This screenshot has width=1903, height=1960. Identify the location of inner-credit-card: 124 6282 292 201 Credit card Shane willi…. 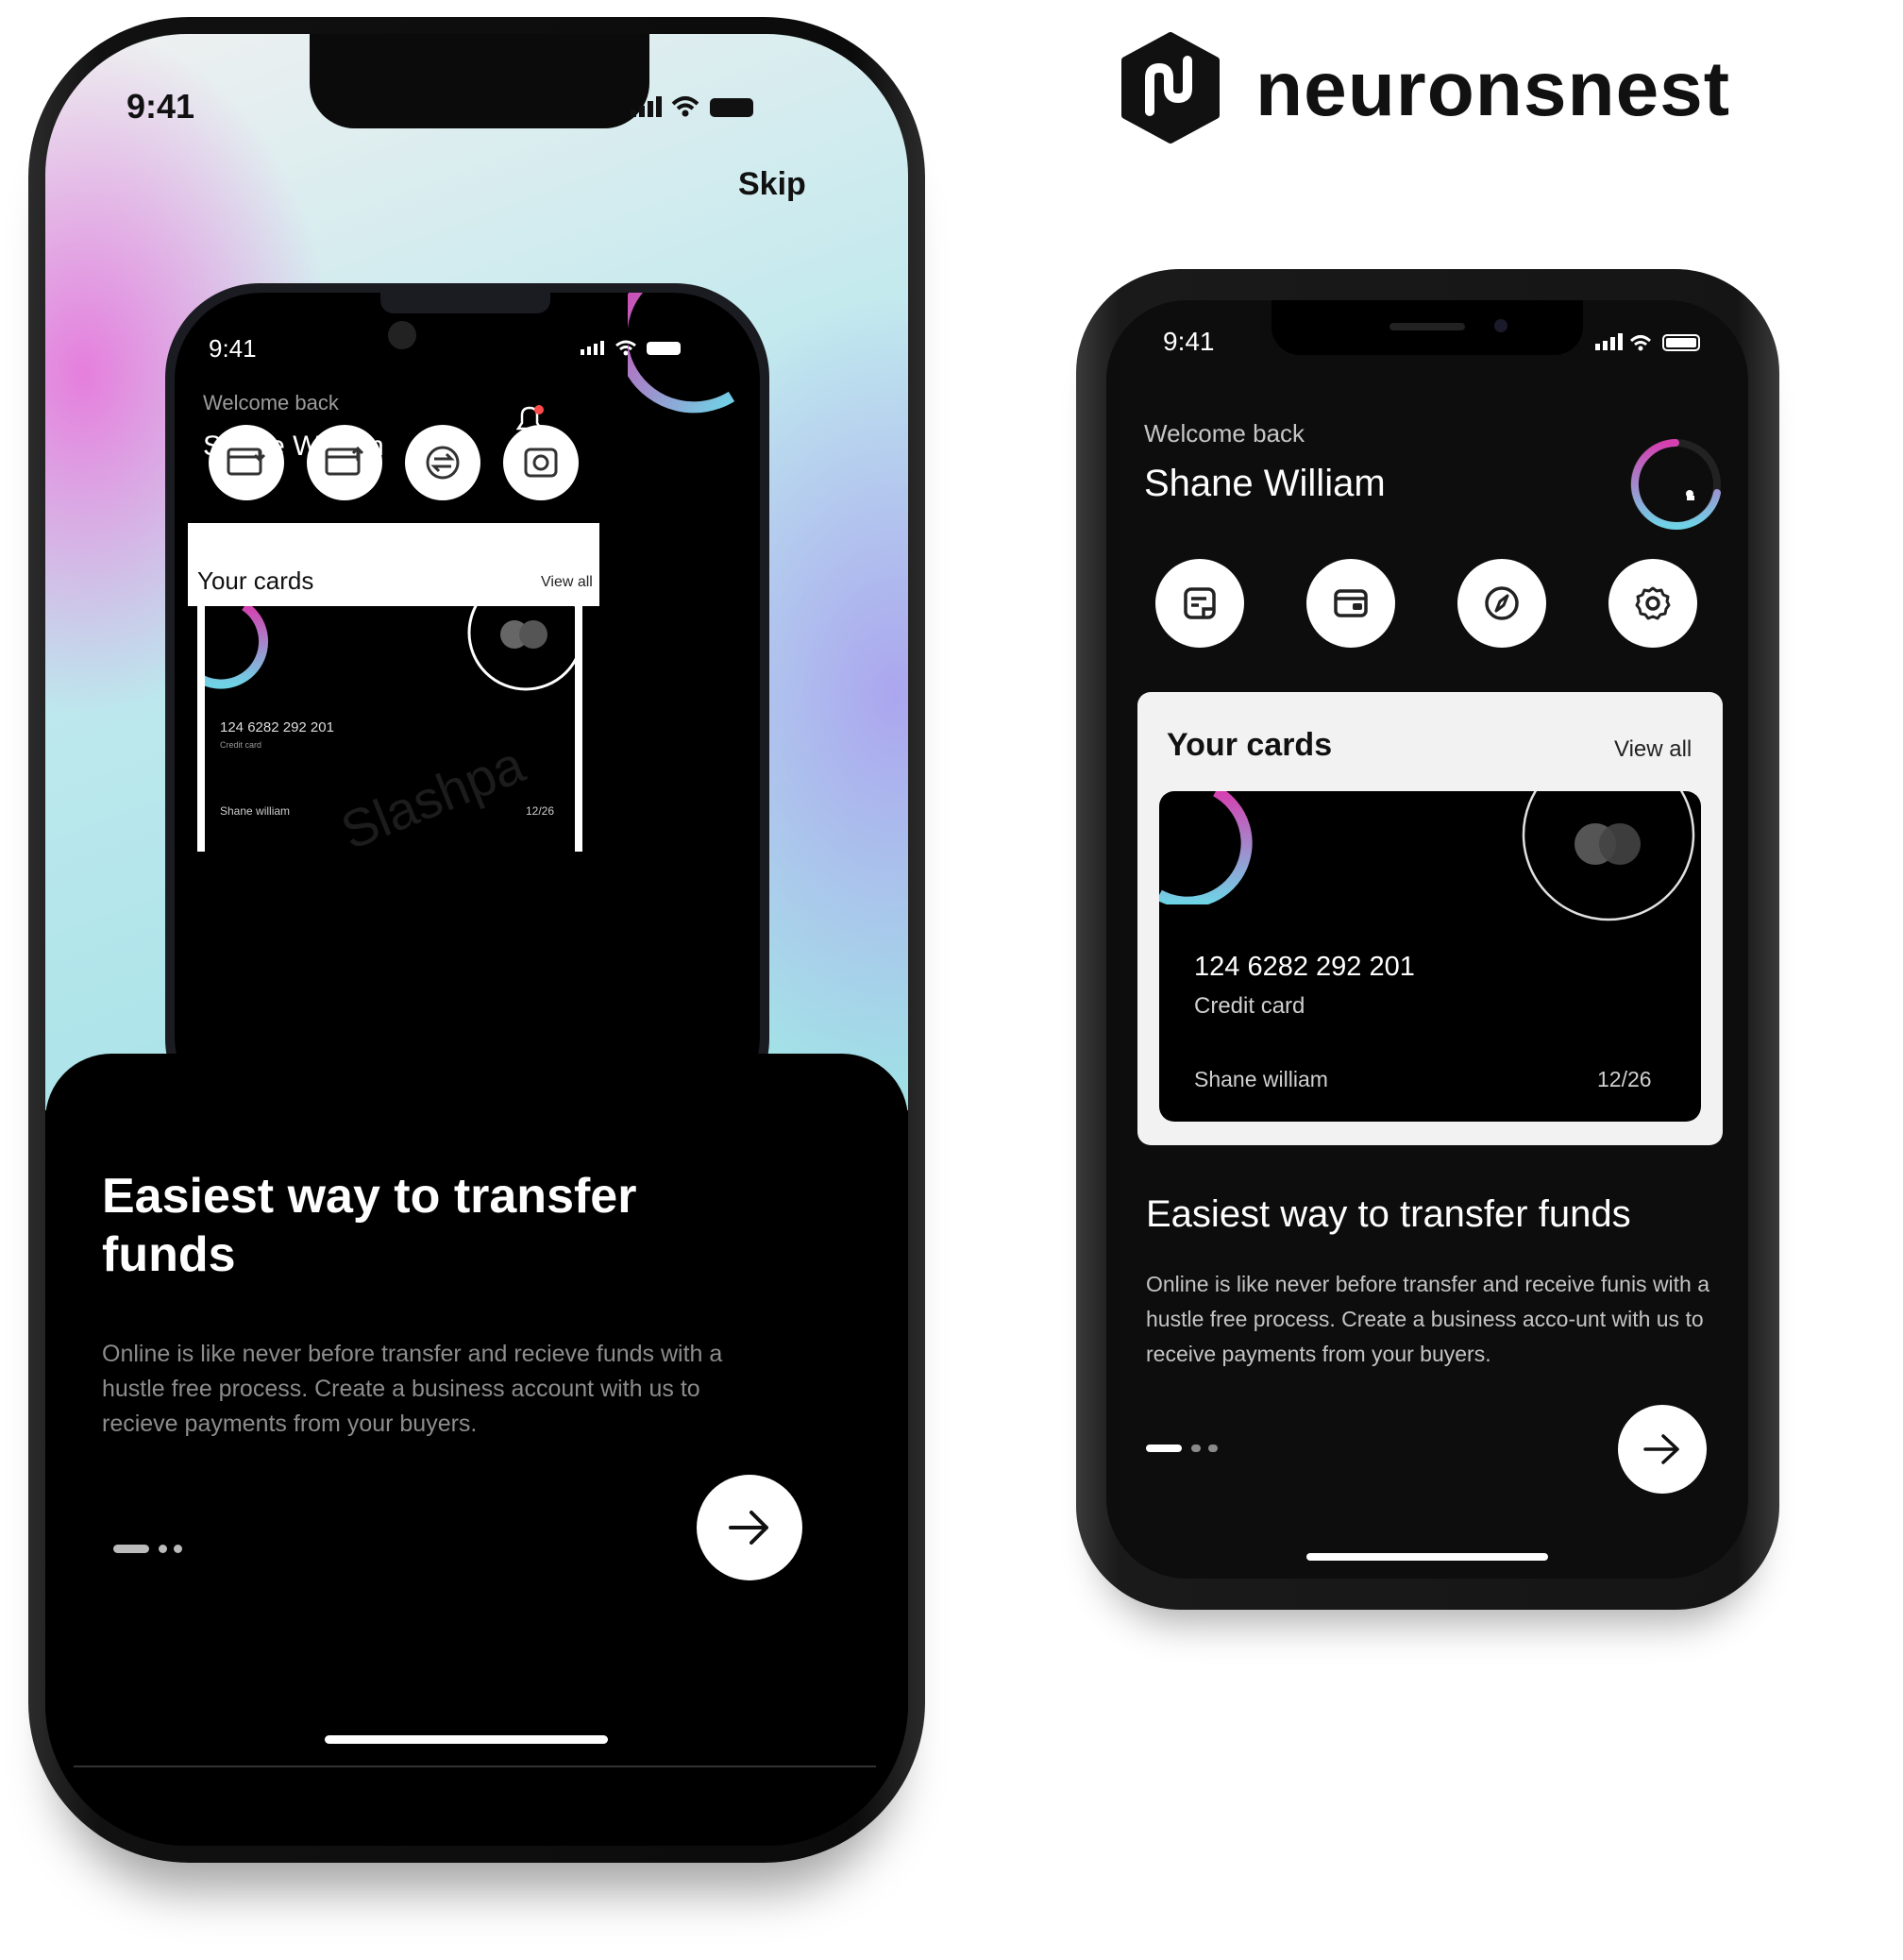
(389, 729).